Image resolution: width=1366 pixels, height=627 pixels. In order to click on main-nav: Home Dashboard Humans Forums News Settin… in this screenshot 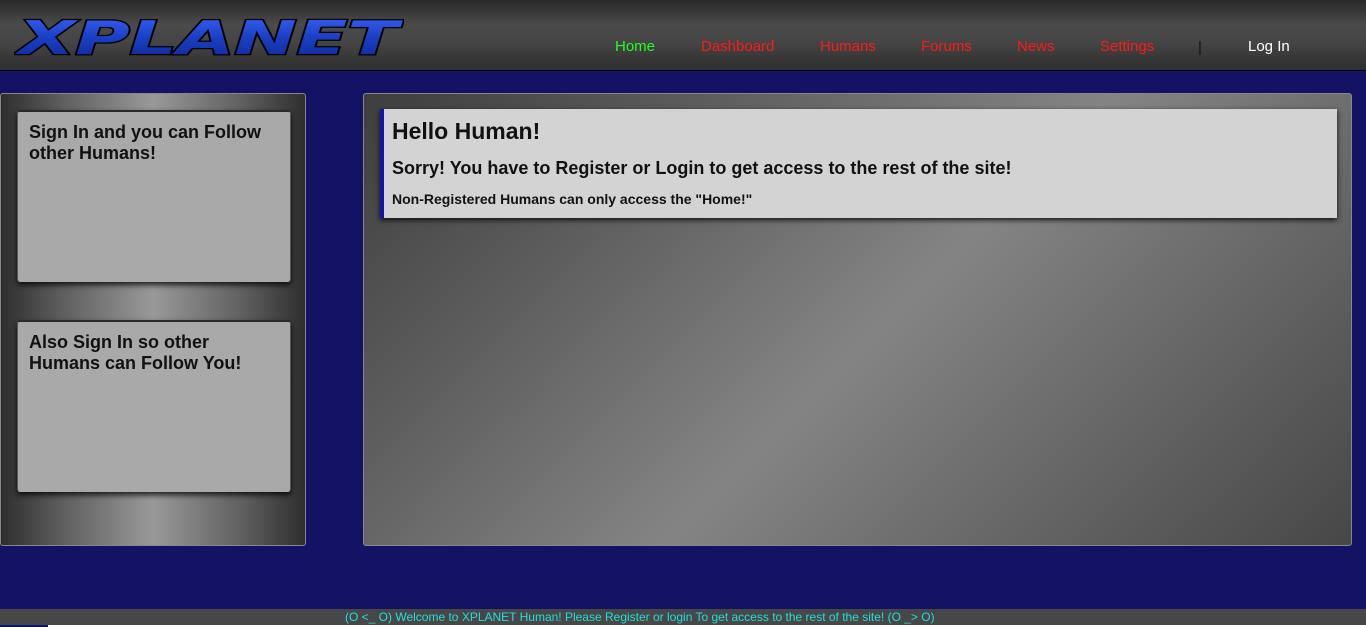, I will do `click(683, 48)`.